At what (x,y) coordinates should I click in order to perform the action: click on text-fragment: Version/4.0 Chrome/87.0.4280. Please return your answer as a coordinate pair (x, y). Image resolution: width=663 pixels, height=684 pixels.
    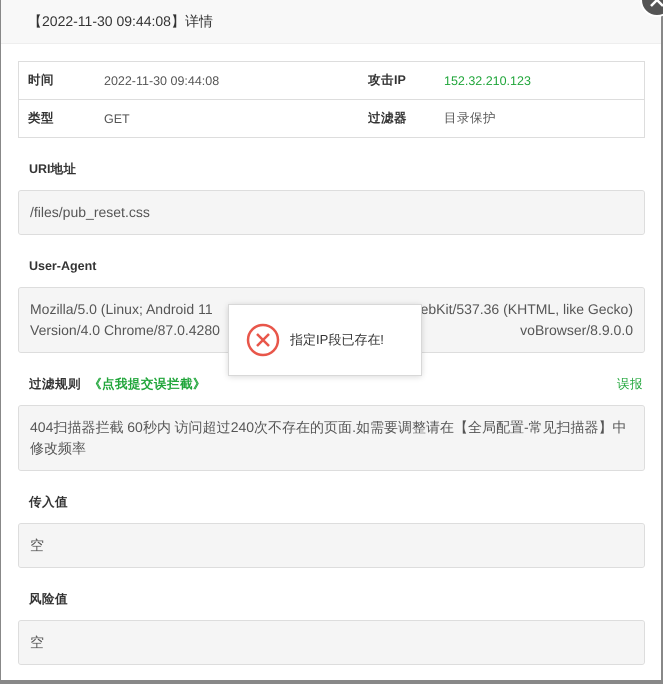
    Looking at the image, I should click on (125, 330).